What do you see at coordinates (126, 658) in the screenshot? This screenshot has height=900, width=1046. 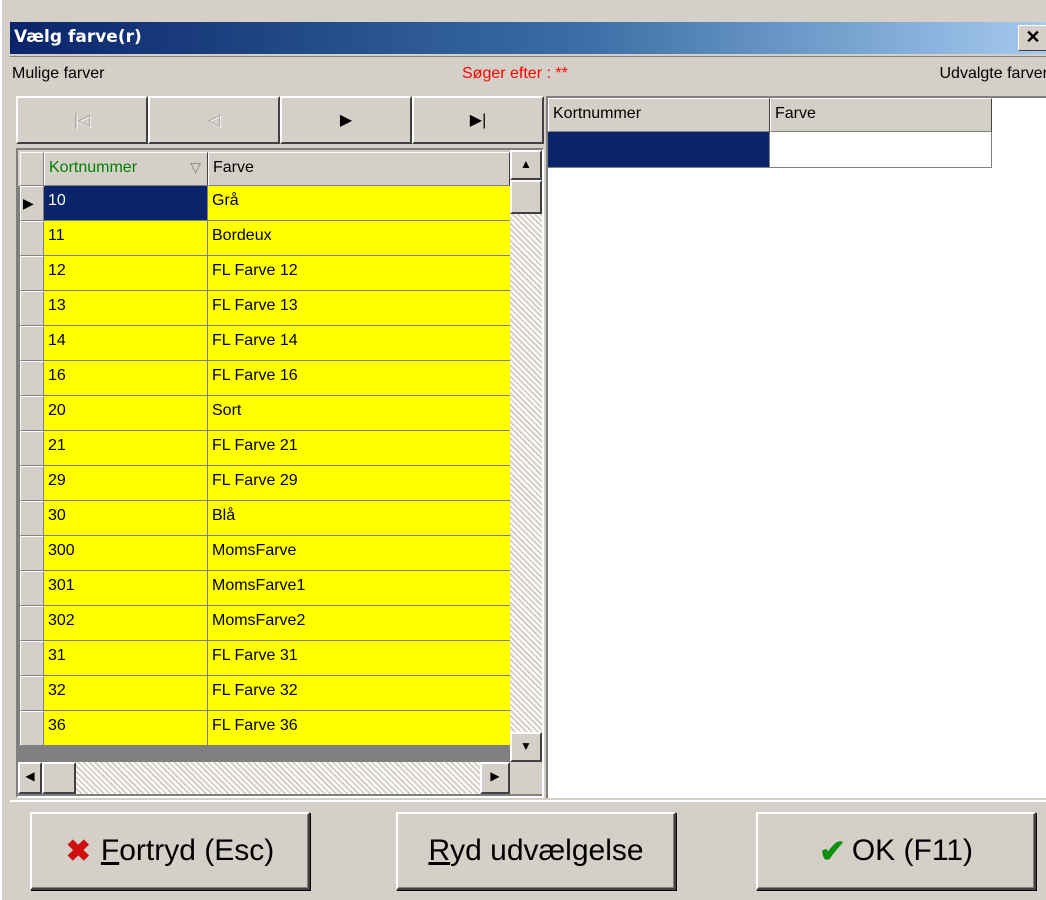 I see `cell-kortnummer: 31` at bounding box center [126, 658].